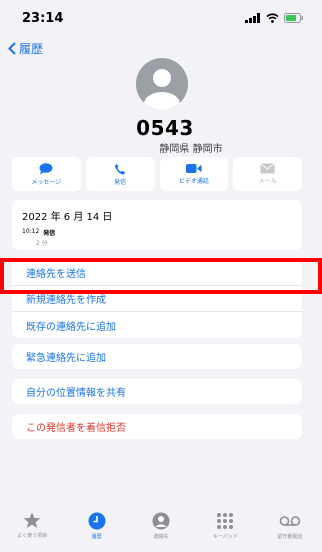 The height and width of the screenshot is (552, 322). Describe the element at coordinates (97, 521) in the screenshot. I see `clock-icon` at that location.